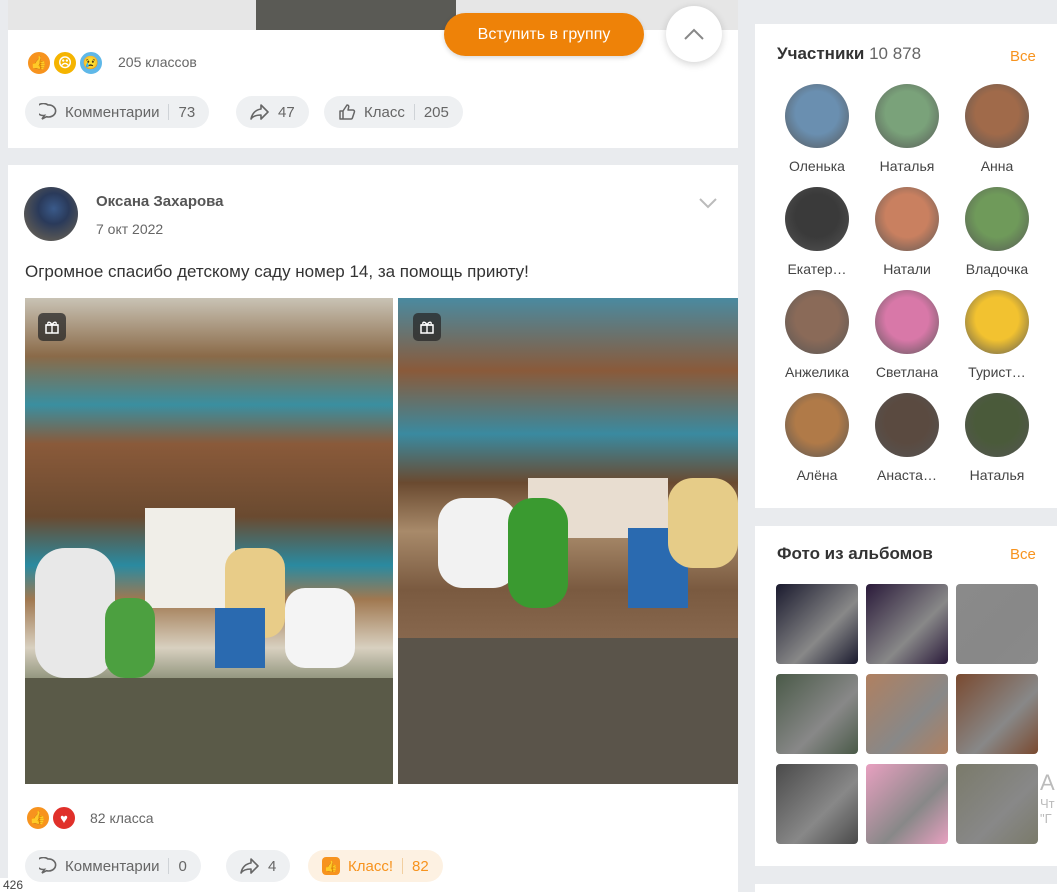  I want to click on top-post-reactions-count: 205 классов, so click(157, 62).